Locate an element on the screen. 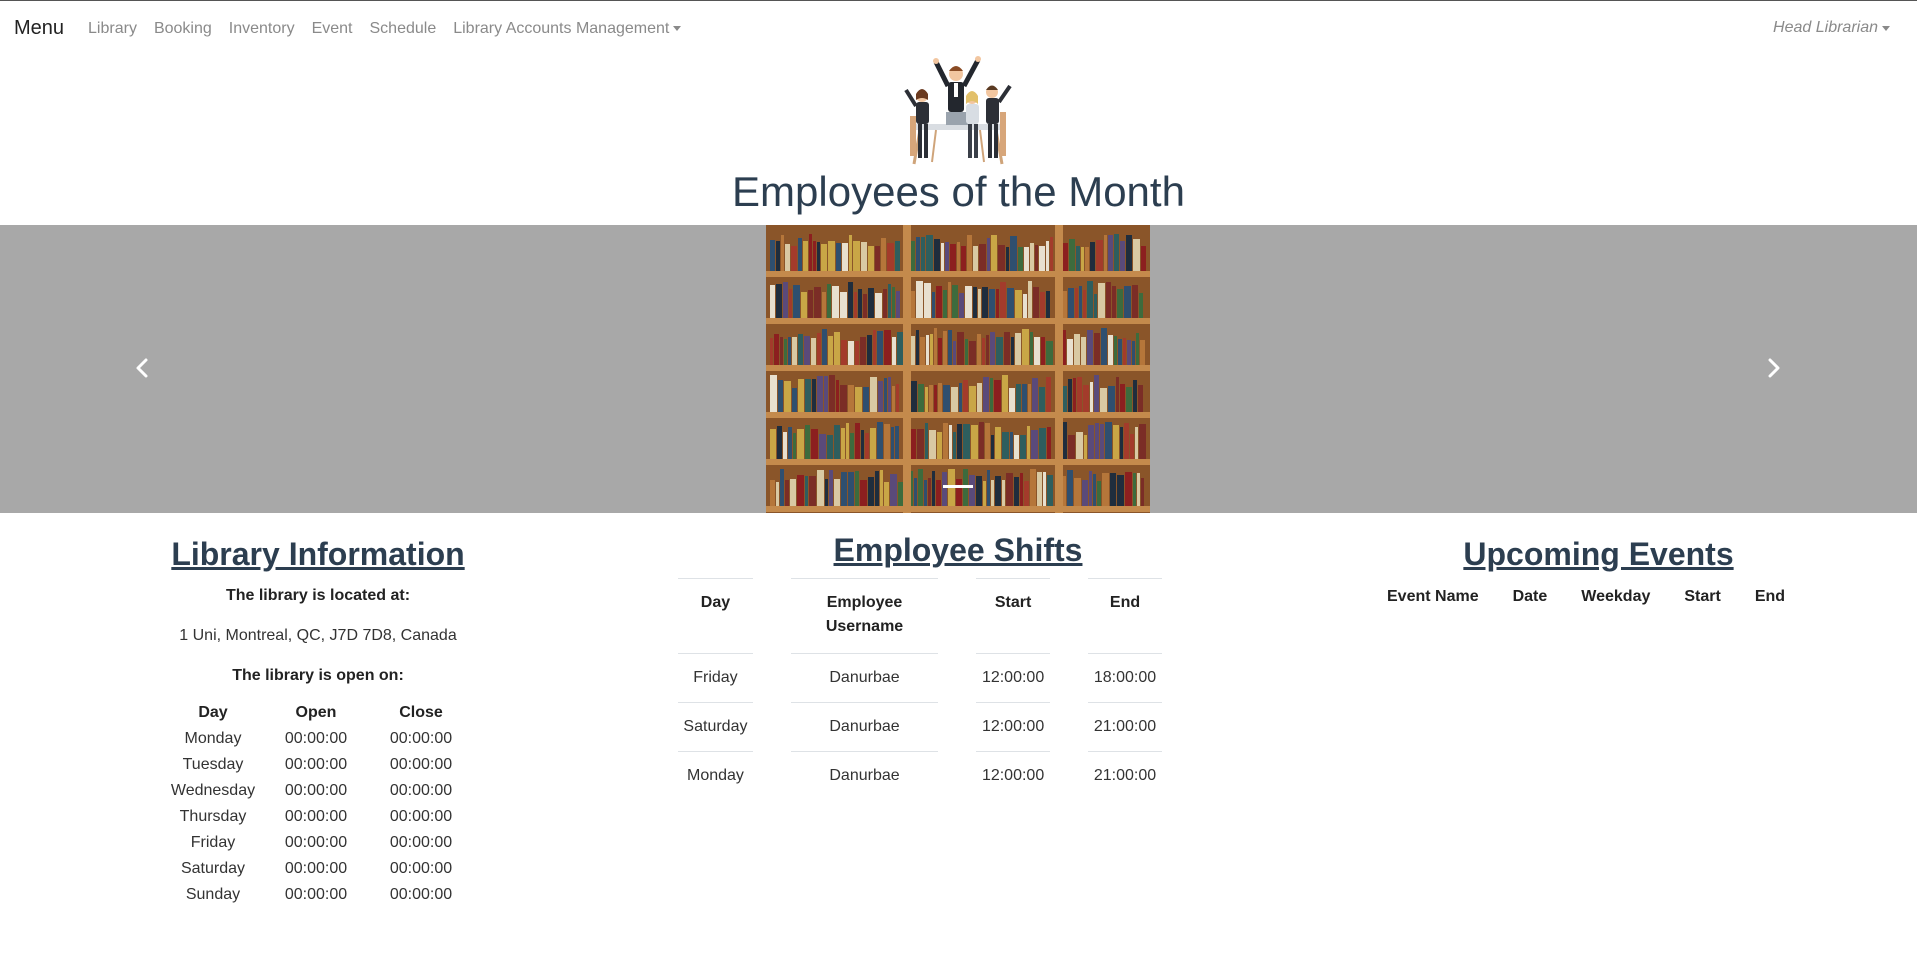 Image resolution: width=1917 pixels, height=962 pixels. table-cell: Sunday is located at coordinates (213, 894).